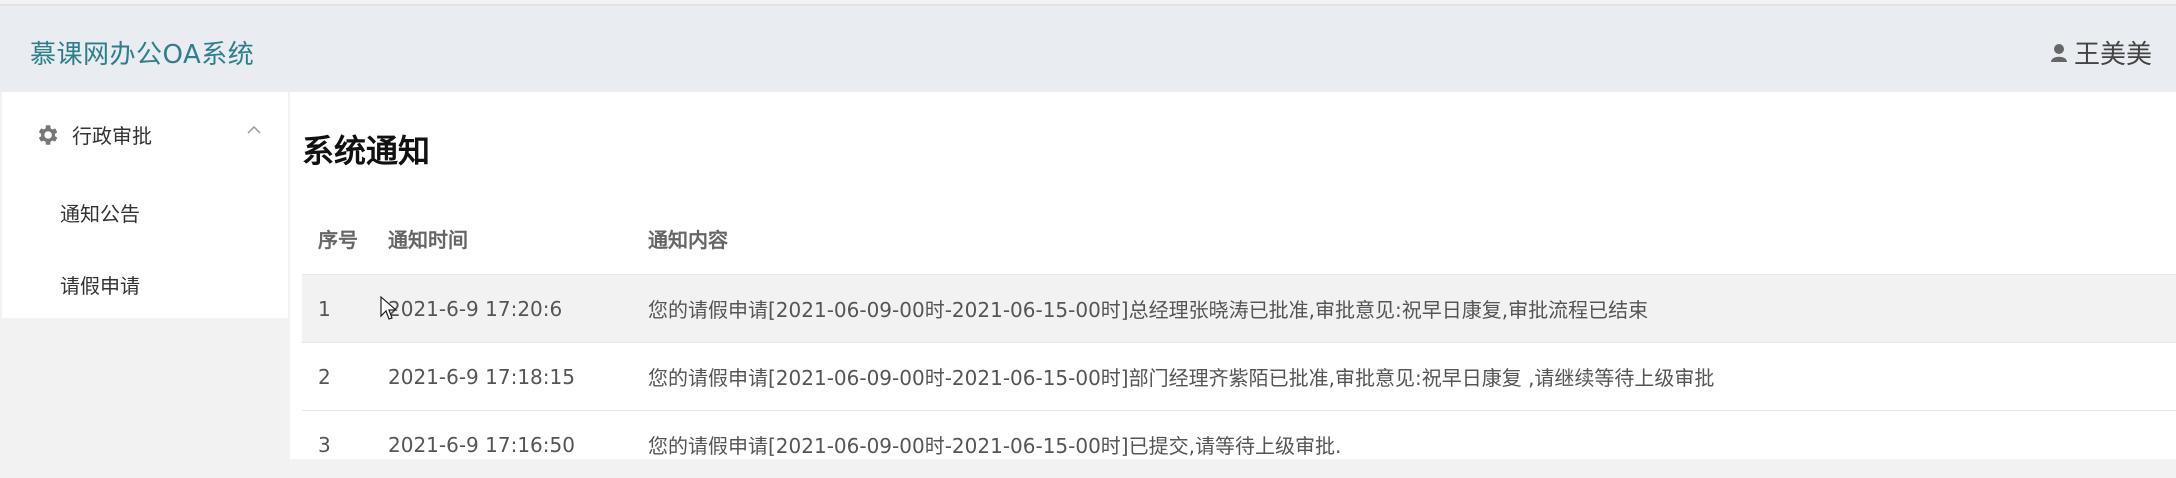 This screenshot has width=2176, height=478. Describe the element at coordinates (142, 52) in the screenshot. I see `app-brand: 慕课网办公OA系统` at that location.